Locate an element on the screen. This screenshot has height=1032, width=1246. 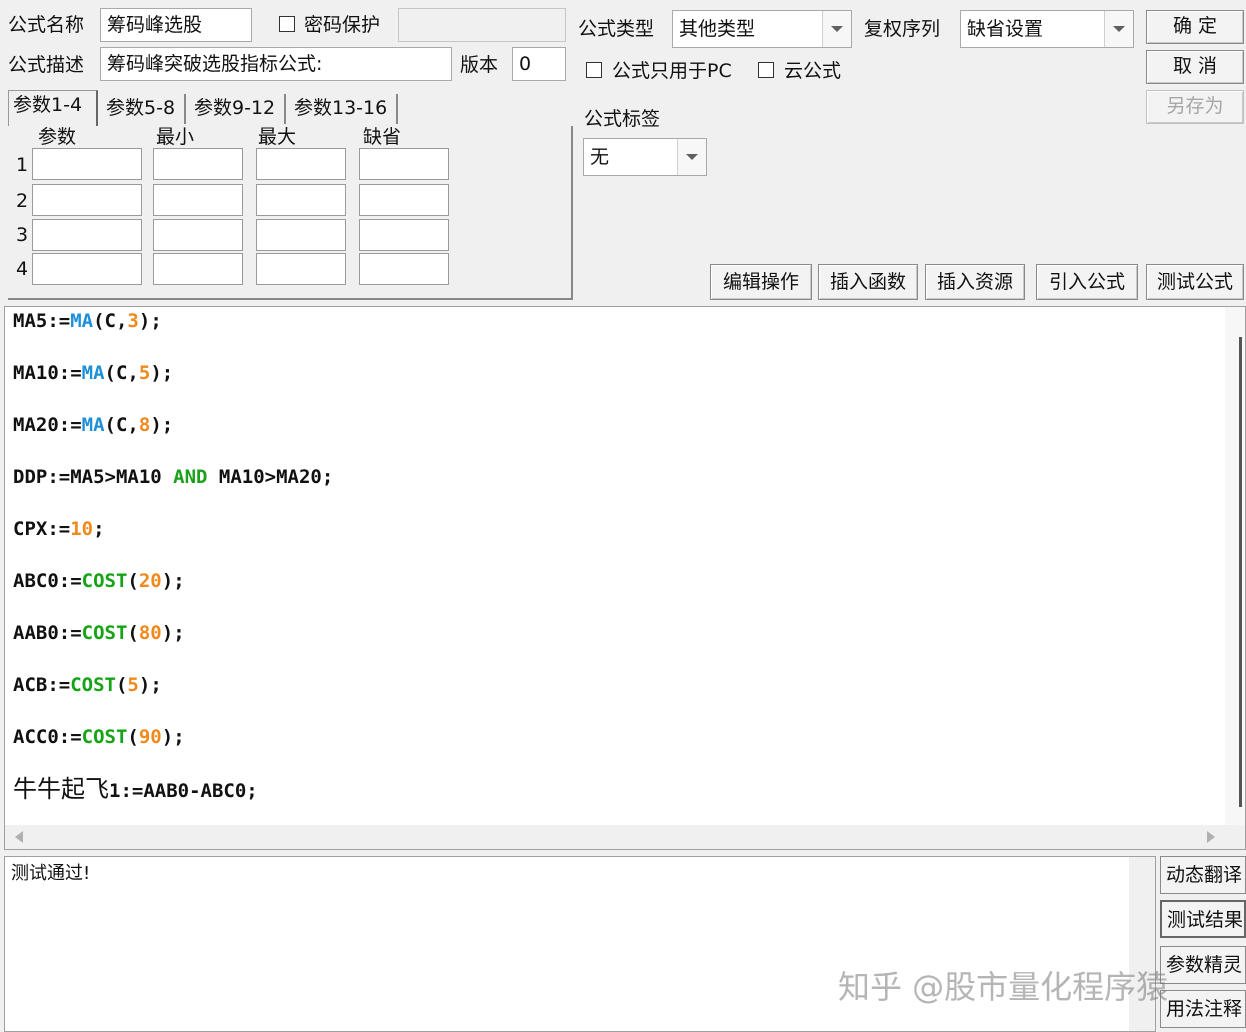
code-line: ACB:=COST(5); is located at coordinates (87, 685).